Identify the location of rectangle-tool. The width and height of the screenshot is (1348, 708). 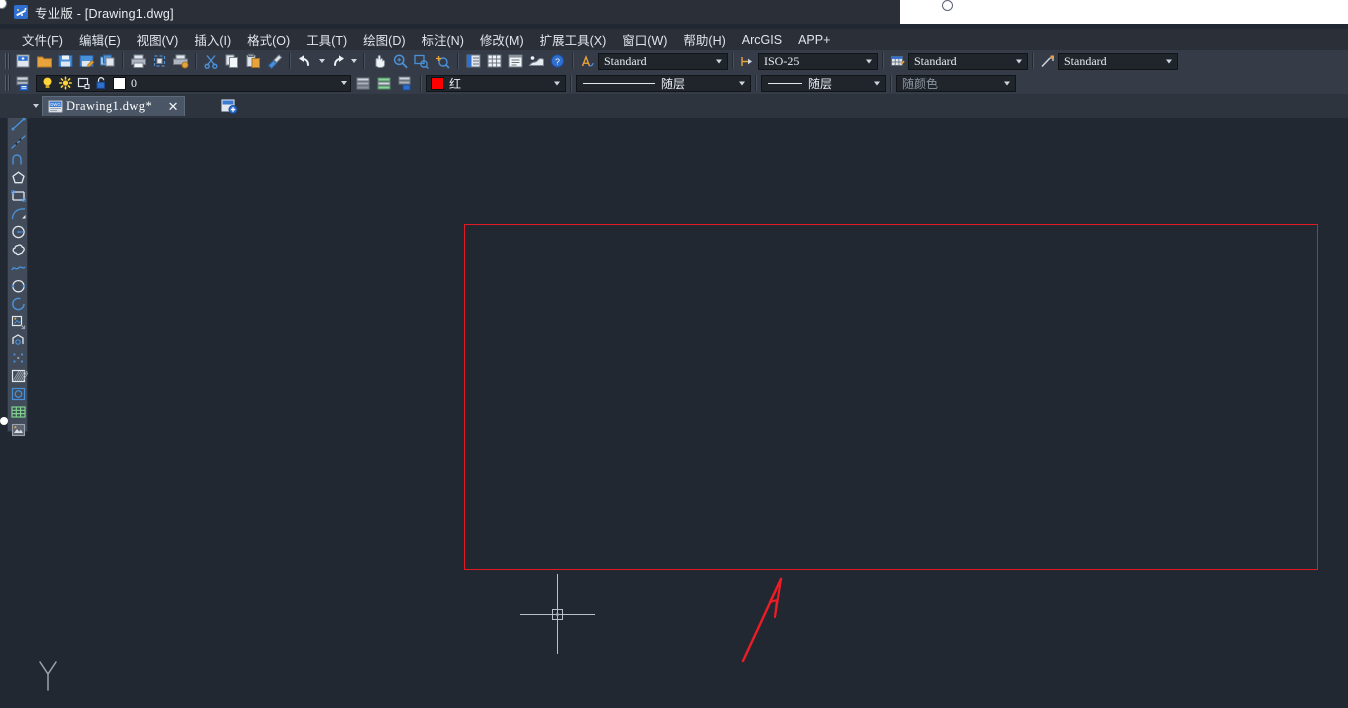
(18, 196).